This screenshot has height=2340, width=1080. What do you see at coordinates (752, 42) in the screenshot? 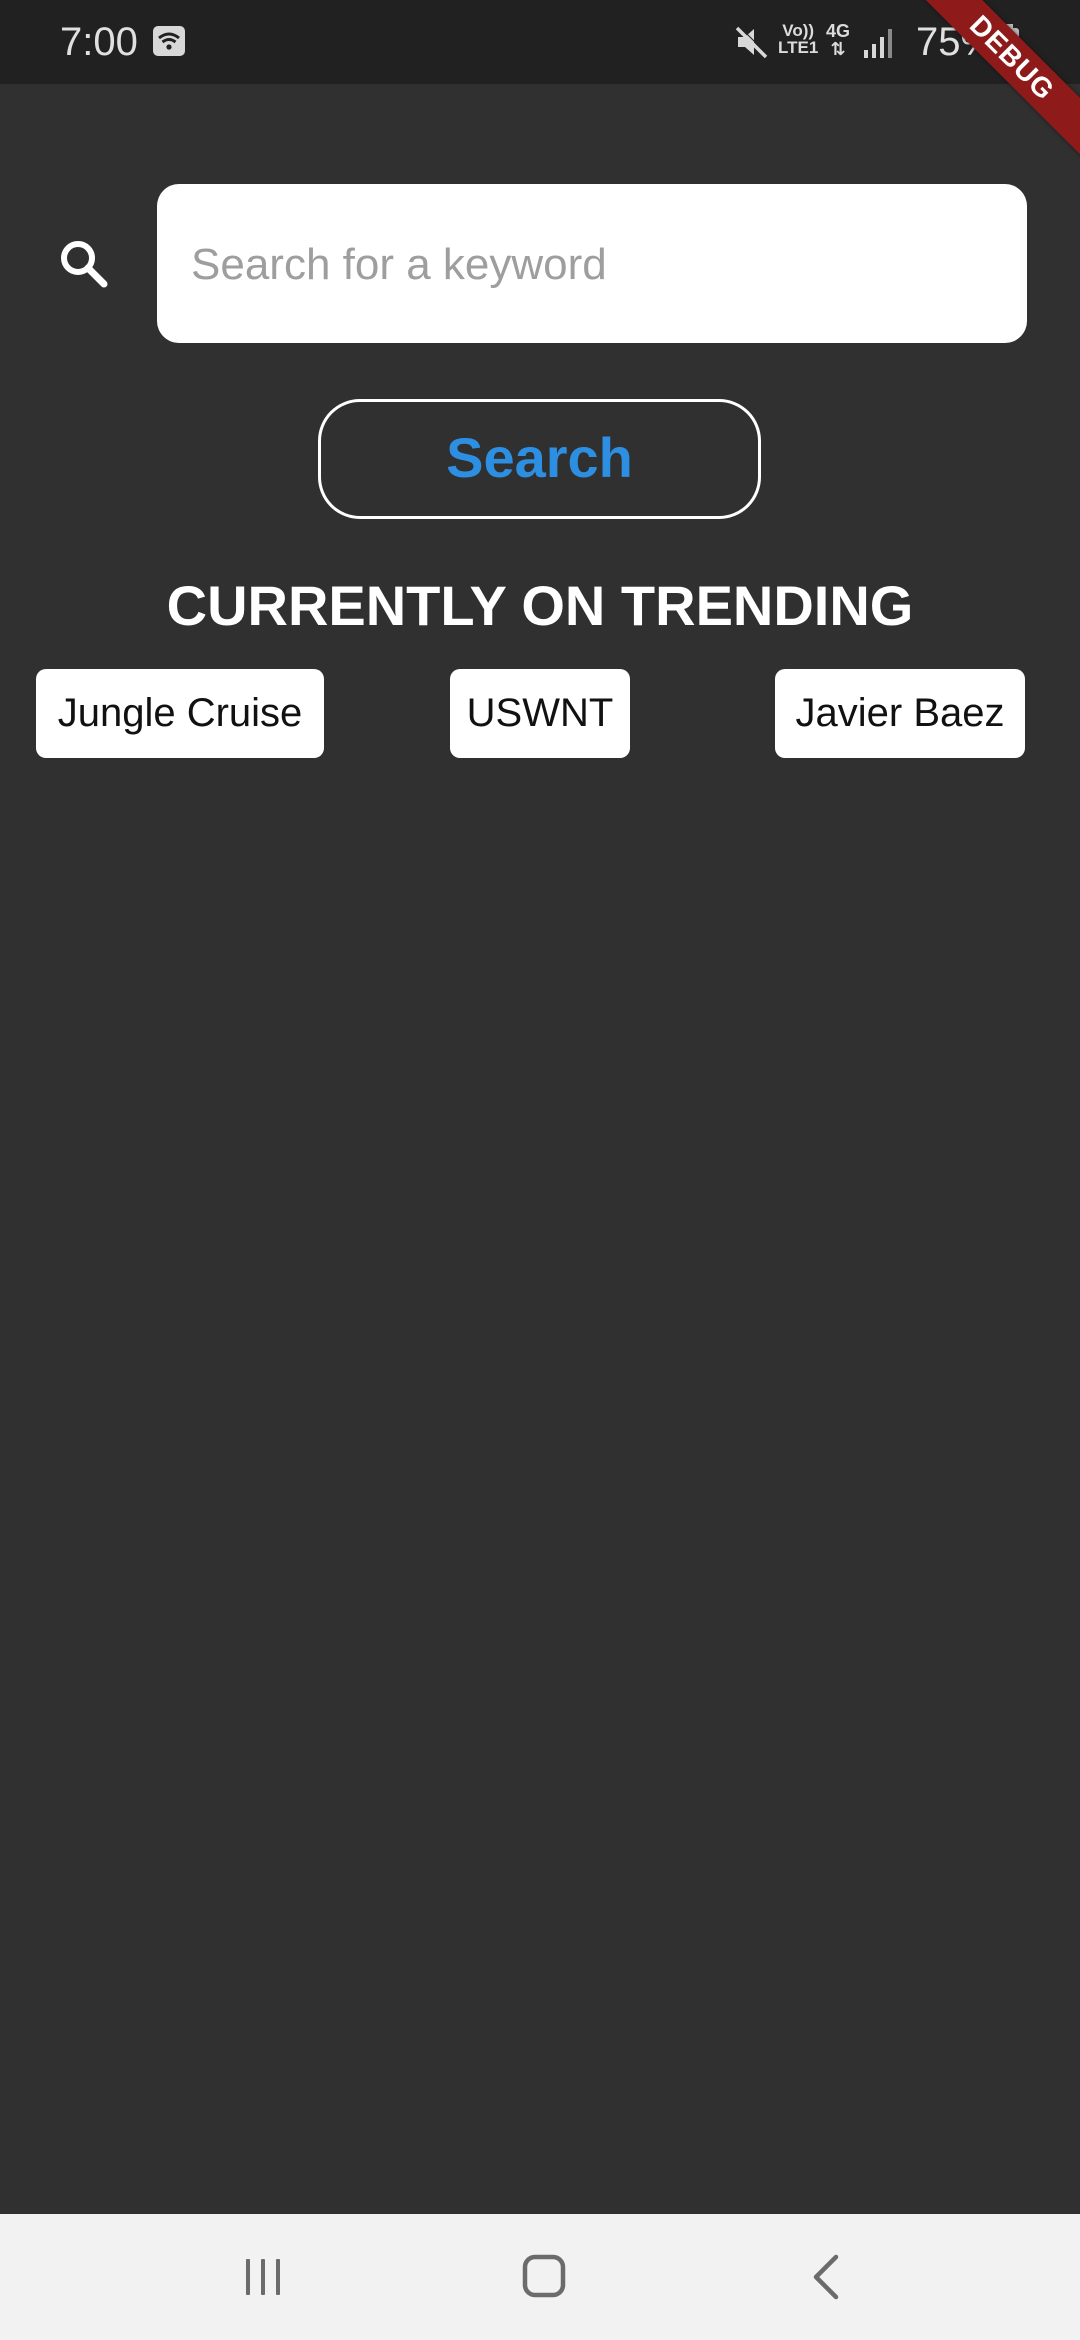
I see `mute-icon` at bounding box center [752, 42].